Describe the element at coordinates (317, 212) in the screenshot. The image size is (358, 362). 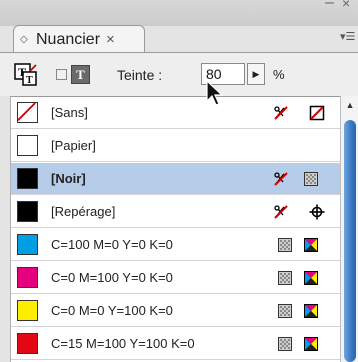
I see `registration-mark-icon` at that location.